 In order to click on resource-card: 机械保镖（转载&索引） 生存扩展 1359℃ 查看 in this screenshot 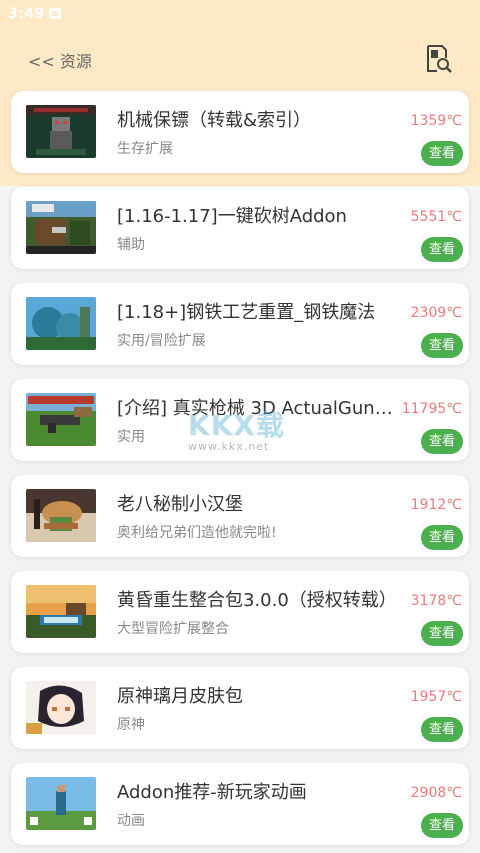, I will do `click(240, 132)`.